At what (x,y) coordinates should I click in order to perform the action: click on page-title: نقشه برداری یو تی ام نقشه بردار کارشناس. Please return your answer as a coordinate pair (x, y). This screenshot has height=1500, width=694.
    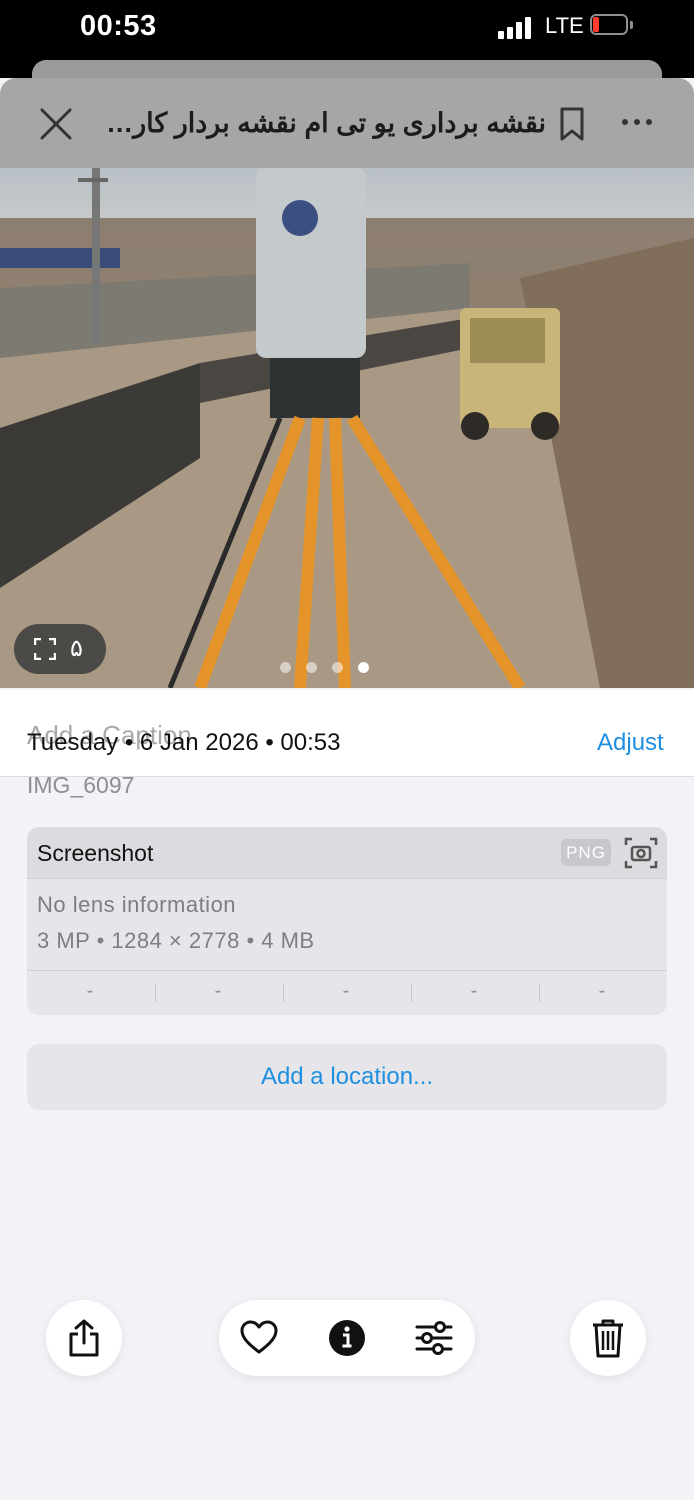
    Looking at the image, I should click on (321, 123).